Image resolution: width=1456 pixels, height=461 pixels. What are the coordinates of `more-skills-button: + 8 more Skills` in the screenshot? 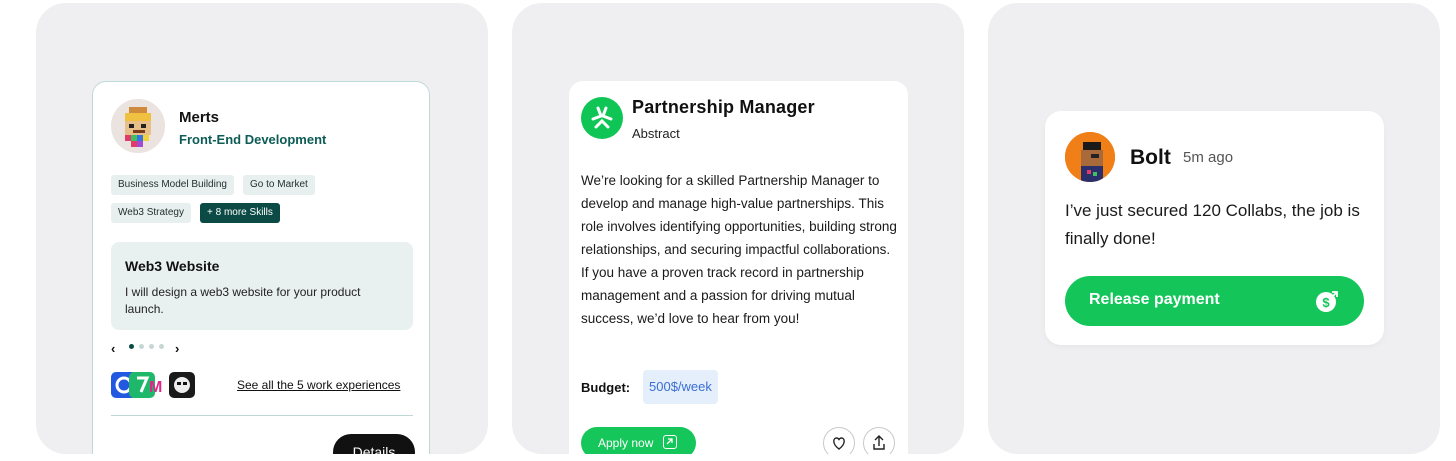 It's located at (240, 213).